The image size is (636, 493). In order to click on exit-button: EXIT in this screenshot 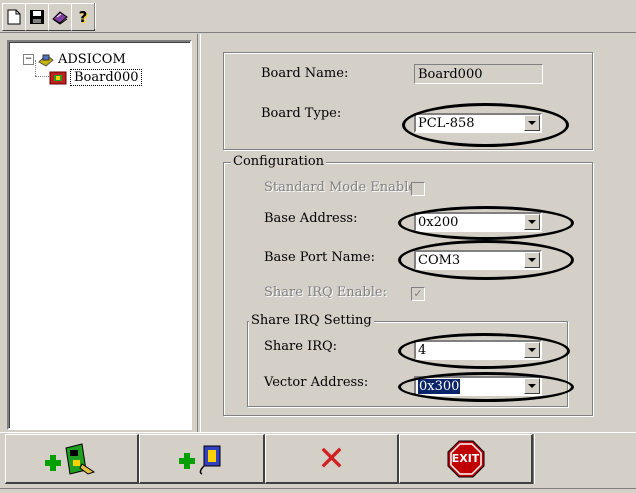, I will do `click(466, 459)`.